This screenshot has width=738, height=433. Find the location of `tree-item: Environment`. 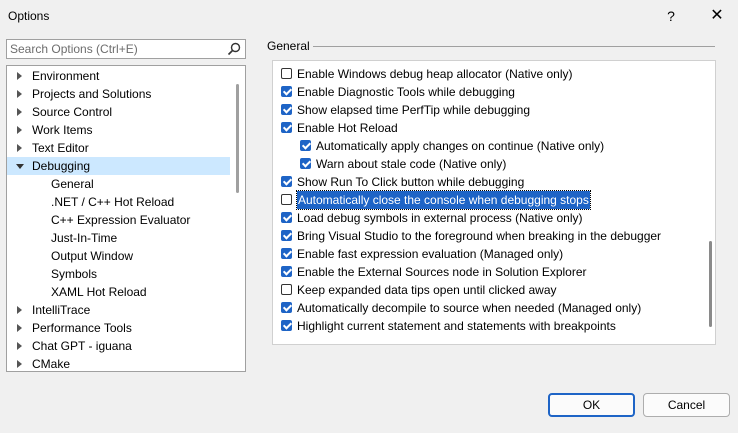

tree-item: Environment is located at coordinates (118, 76).